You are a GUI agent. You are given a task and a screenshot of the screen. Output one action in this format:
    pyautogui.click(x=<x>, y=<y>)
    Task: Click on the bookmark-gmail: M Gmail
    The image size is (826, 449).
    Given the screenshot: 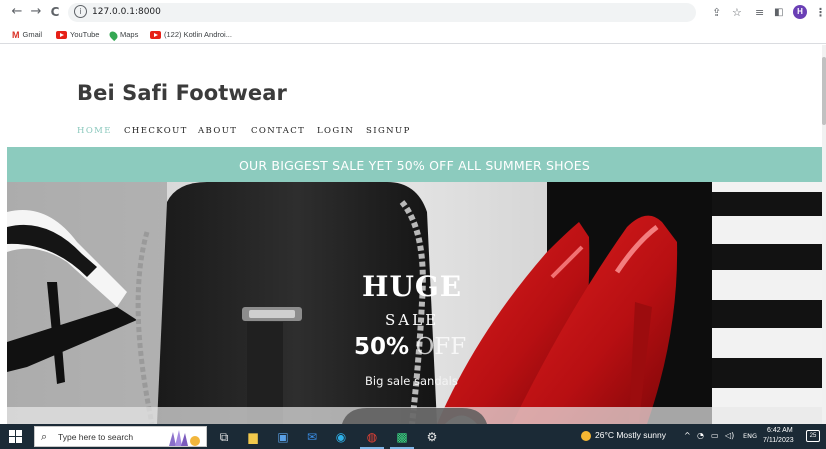 What is the action you would take?
    pyautogui.click(x=27, y=35)
    